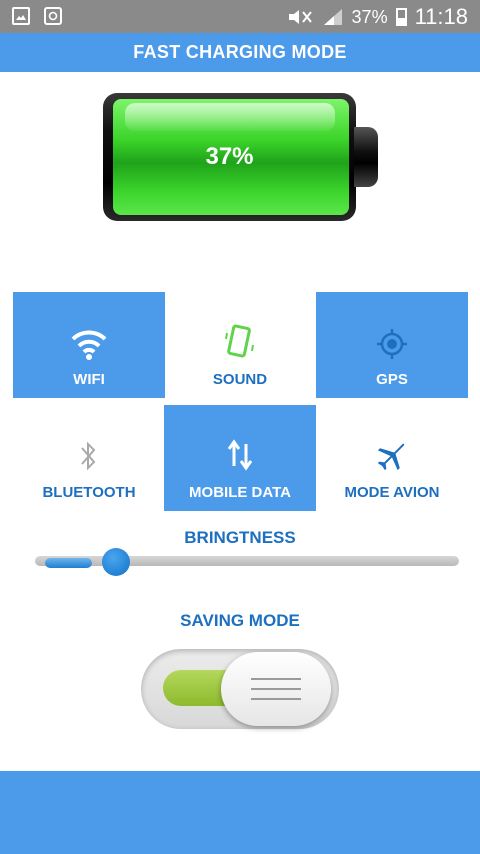 The width and height of the screenshot is (480, 854). What do you see at coordinates (300, 17) in the screenshot?
I see `mute-icon` at bounding box center [300, 17].